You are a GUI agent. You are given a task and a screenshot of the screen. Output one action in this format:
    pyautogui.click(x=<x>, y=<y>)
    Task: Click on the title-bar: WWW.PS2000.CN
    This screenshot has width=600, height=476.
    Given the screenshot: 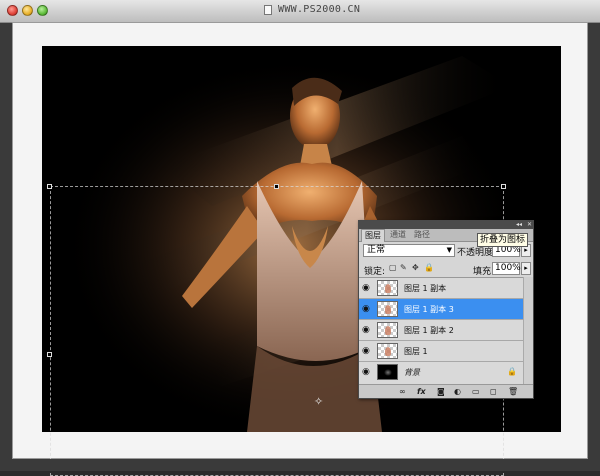 What is the action you would take?
    pyautogui.click(x=300, y=11)
    